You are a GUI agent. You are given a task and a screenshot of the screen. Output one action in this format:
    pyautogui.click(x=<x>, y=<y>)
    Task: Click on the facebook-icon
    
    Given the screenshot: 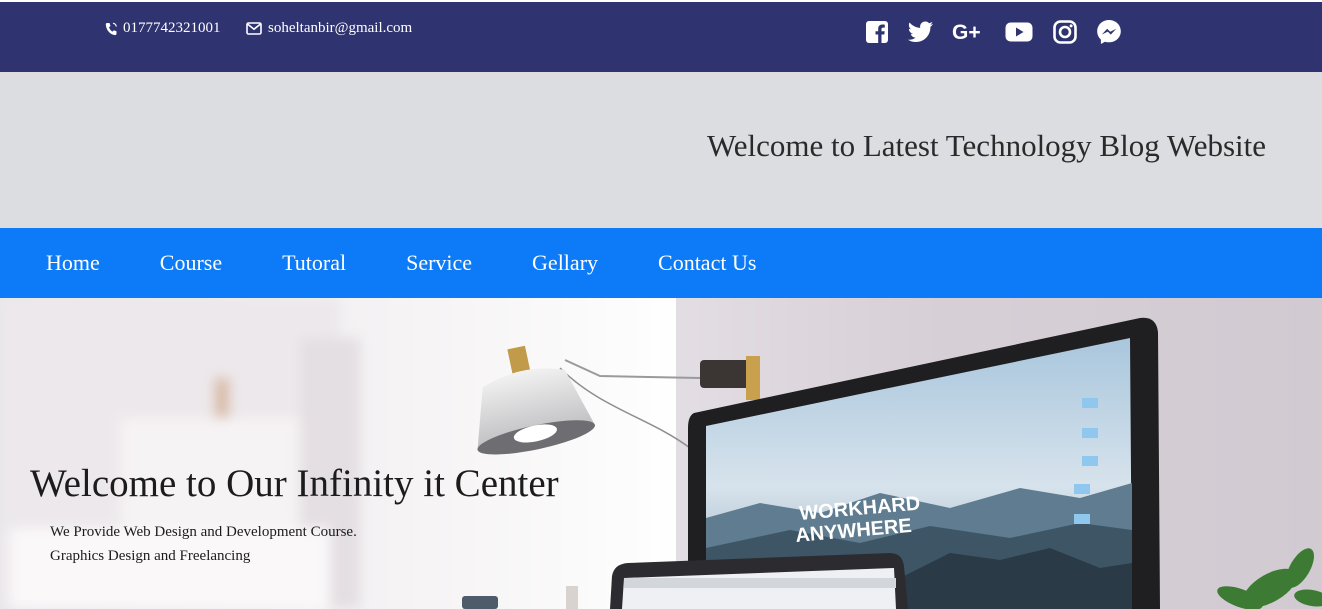 What is the action you would take?
    pyautogui.click(x=877, y=32)
    